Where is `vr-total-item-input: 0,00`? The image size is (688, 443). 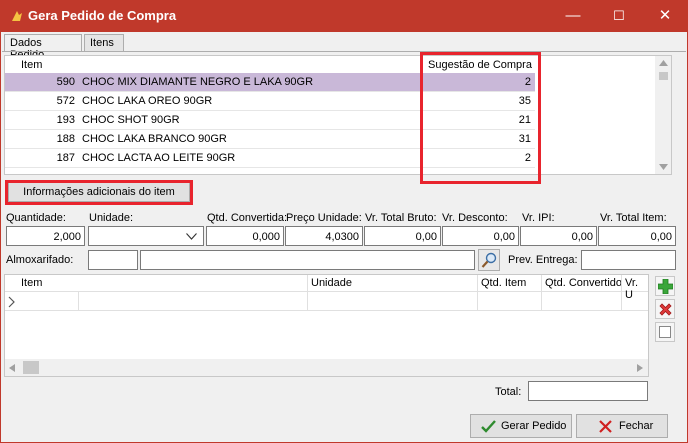 vr-total-item-input: 0,00 is located at coordinates (637, 236).